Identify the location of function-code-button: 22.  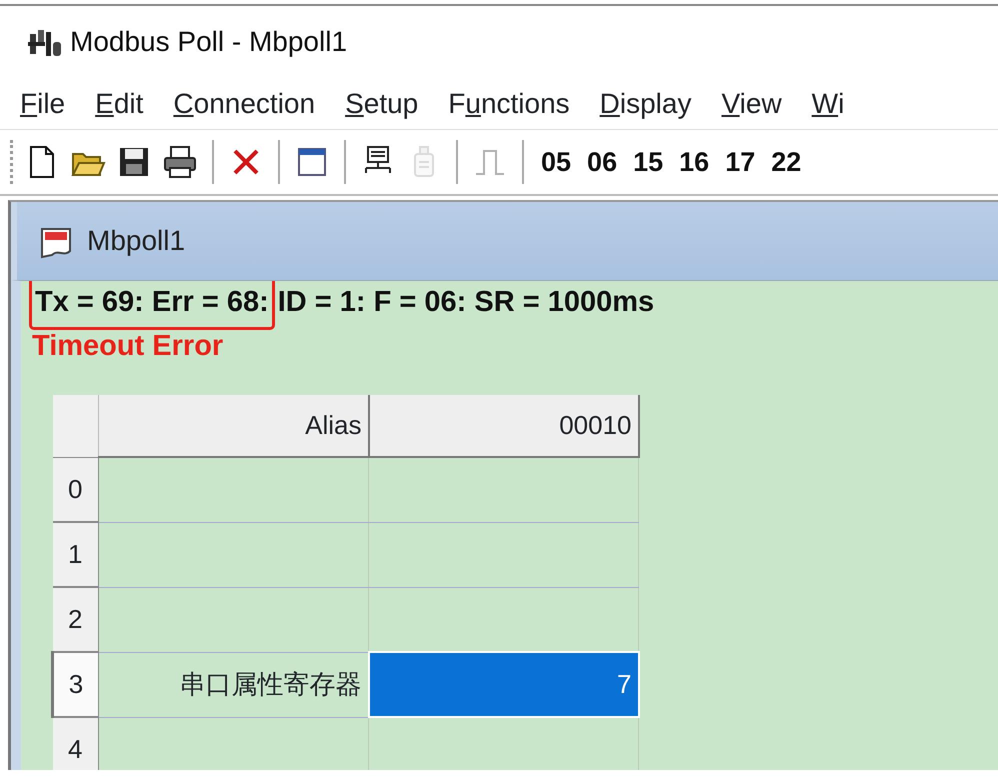
(786, 162).